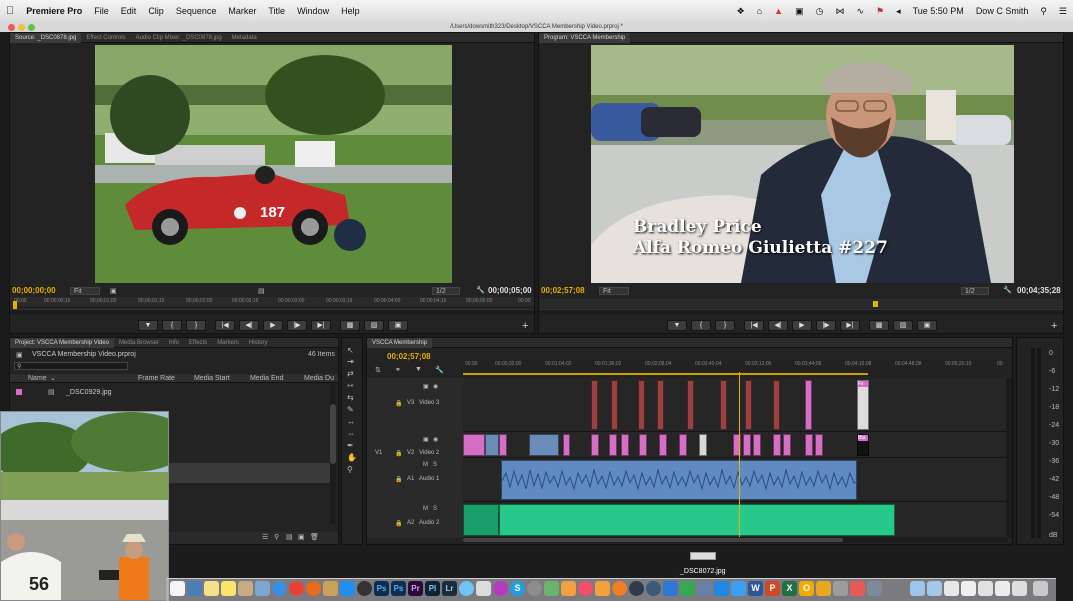 This screenshot has width=1073, height=601. Describe the element at coordinates (276, 11) in the screenshot. I see `menu-title: Title` at that location.